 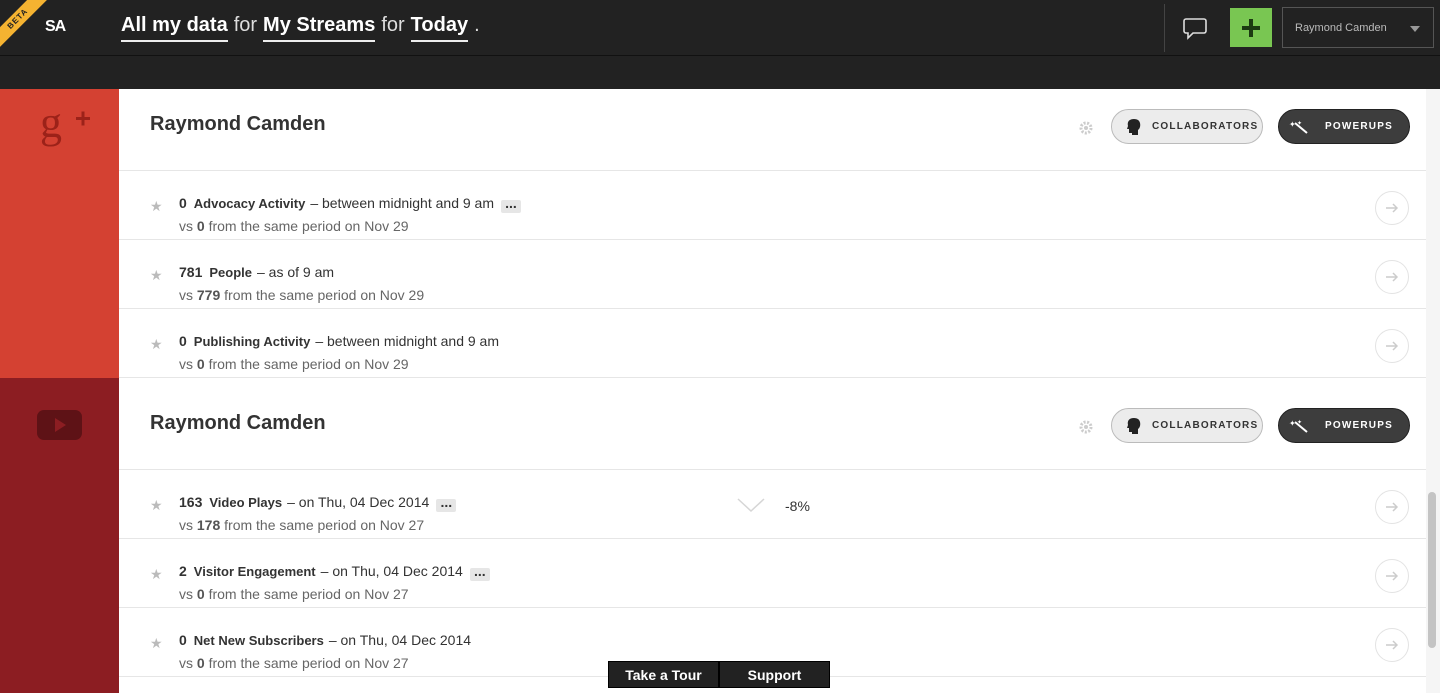 I want to click on chat-button, so click(x=1195, y=29).